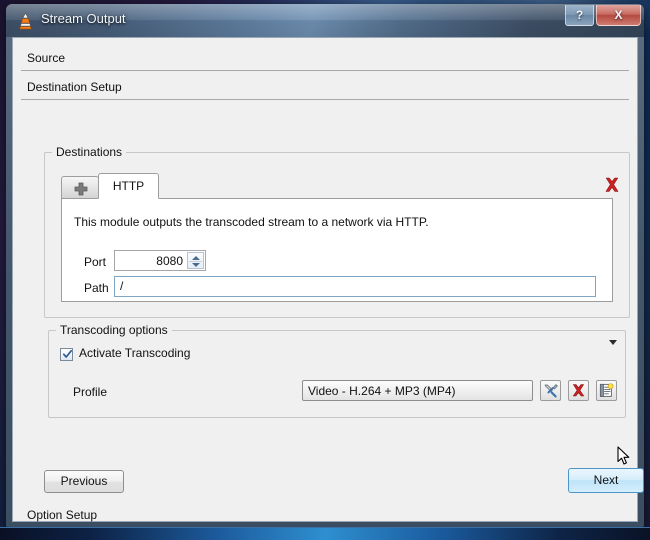 This screenshot has height=540, width=650. I want to click on destinations-group-title: Destinations, so click(89, 152).